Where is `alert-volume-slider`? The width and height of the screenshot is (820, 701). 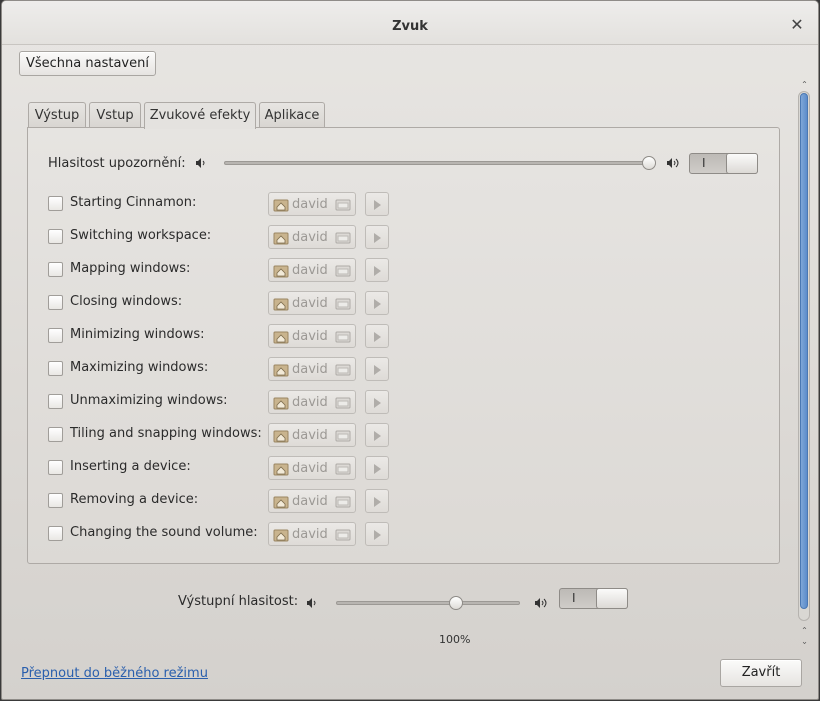 alert-volume-slider is located at coordinates (436, 163).